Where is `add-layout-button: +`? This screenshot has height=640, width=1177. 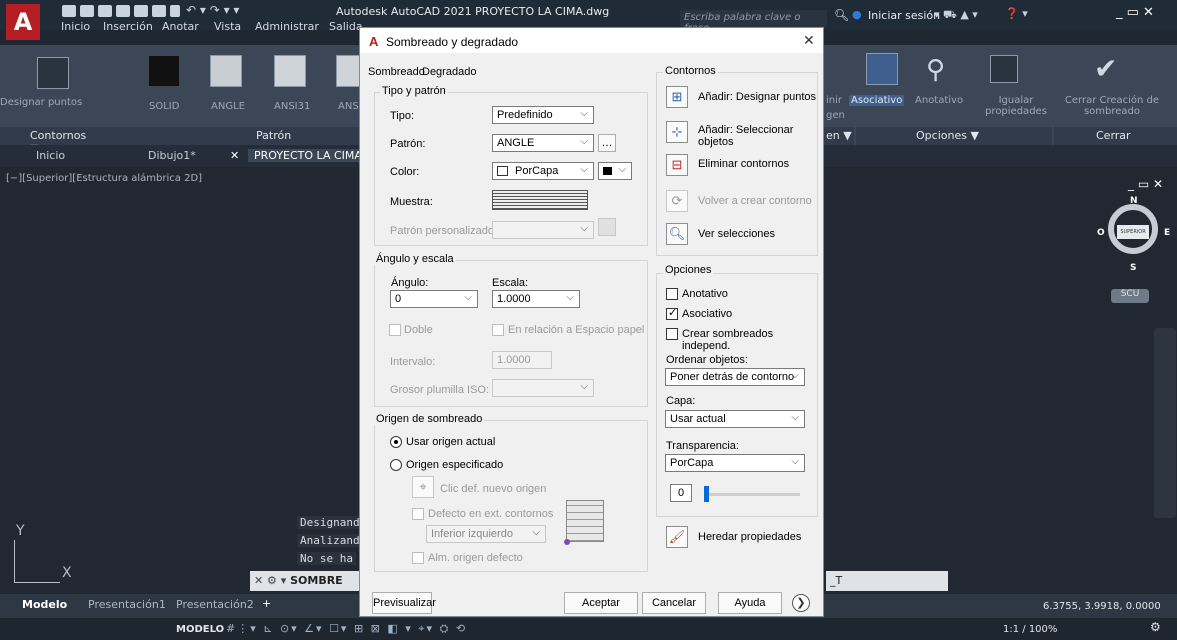 add-layout-button: + is located at coordinates (266, 603).